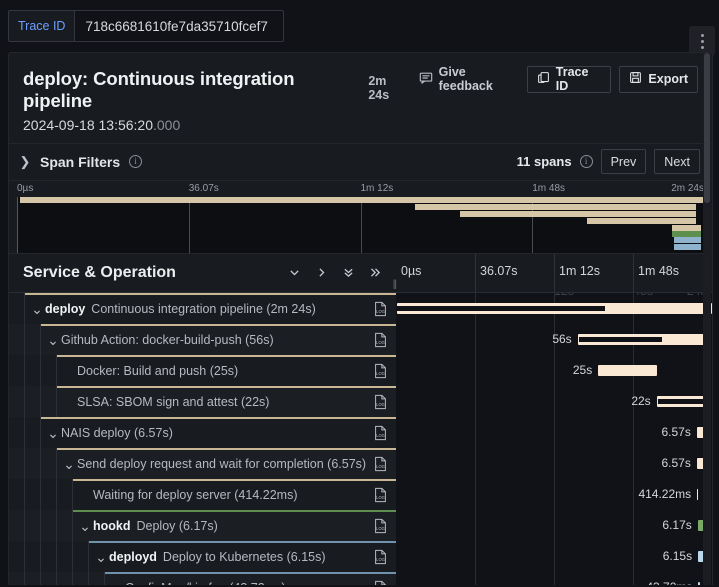  I want to click on spans-info-icon: i, so click(586, 161).